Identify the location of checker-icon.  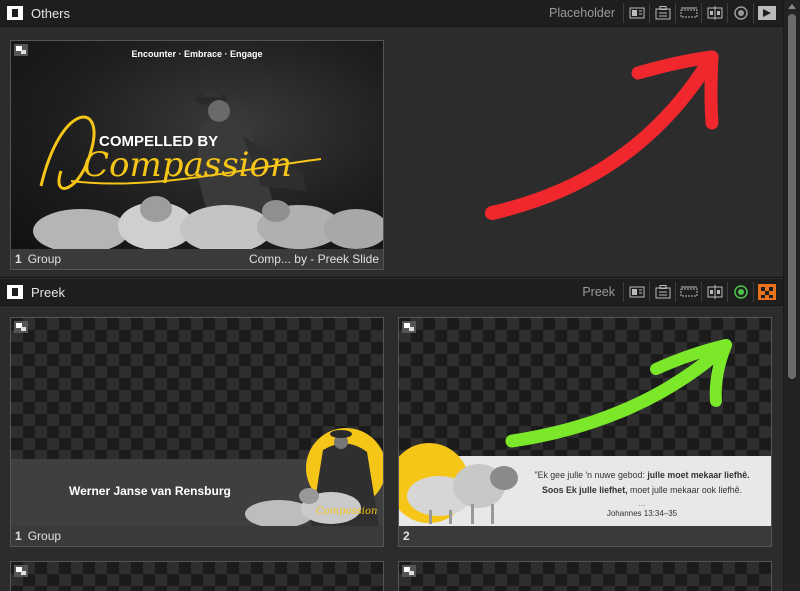
(766, 292).